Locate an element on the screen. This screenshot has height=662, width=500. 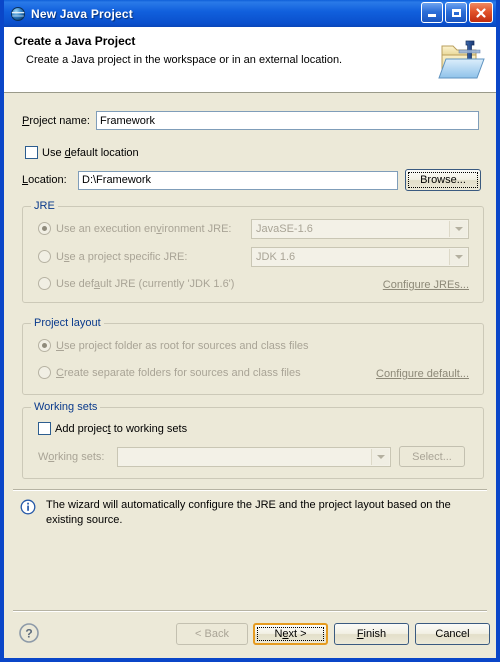
close-button is located at coordinates (481, 12).